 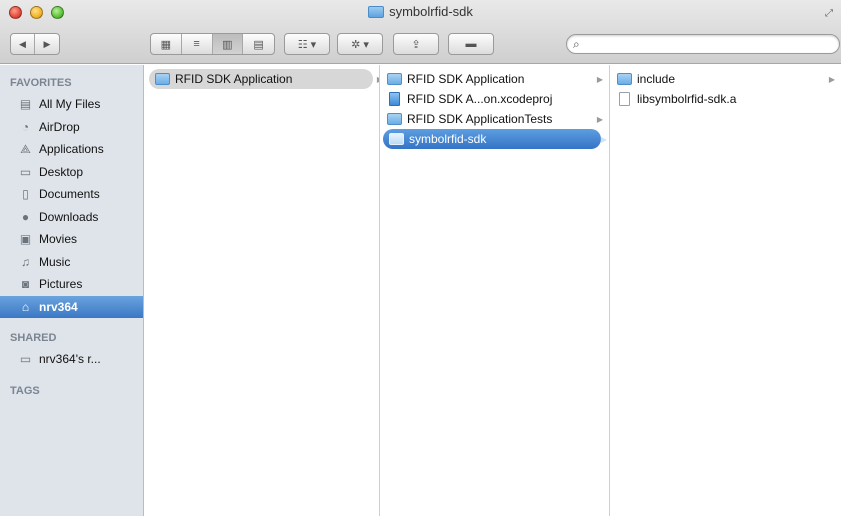 What do you see at coordinates (33, 338) in the screenshot?
I see `shared-header: SHARED` at bounding box center [33, 338].